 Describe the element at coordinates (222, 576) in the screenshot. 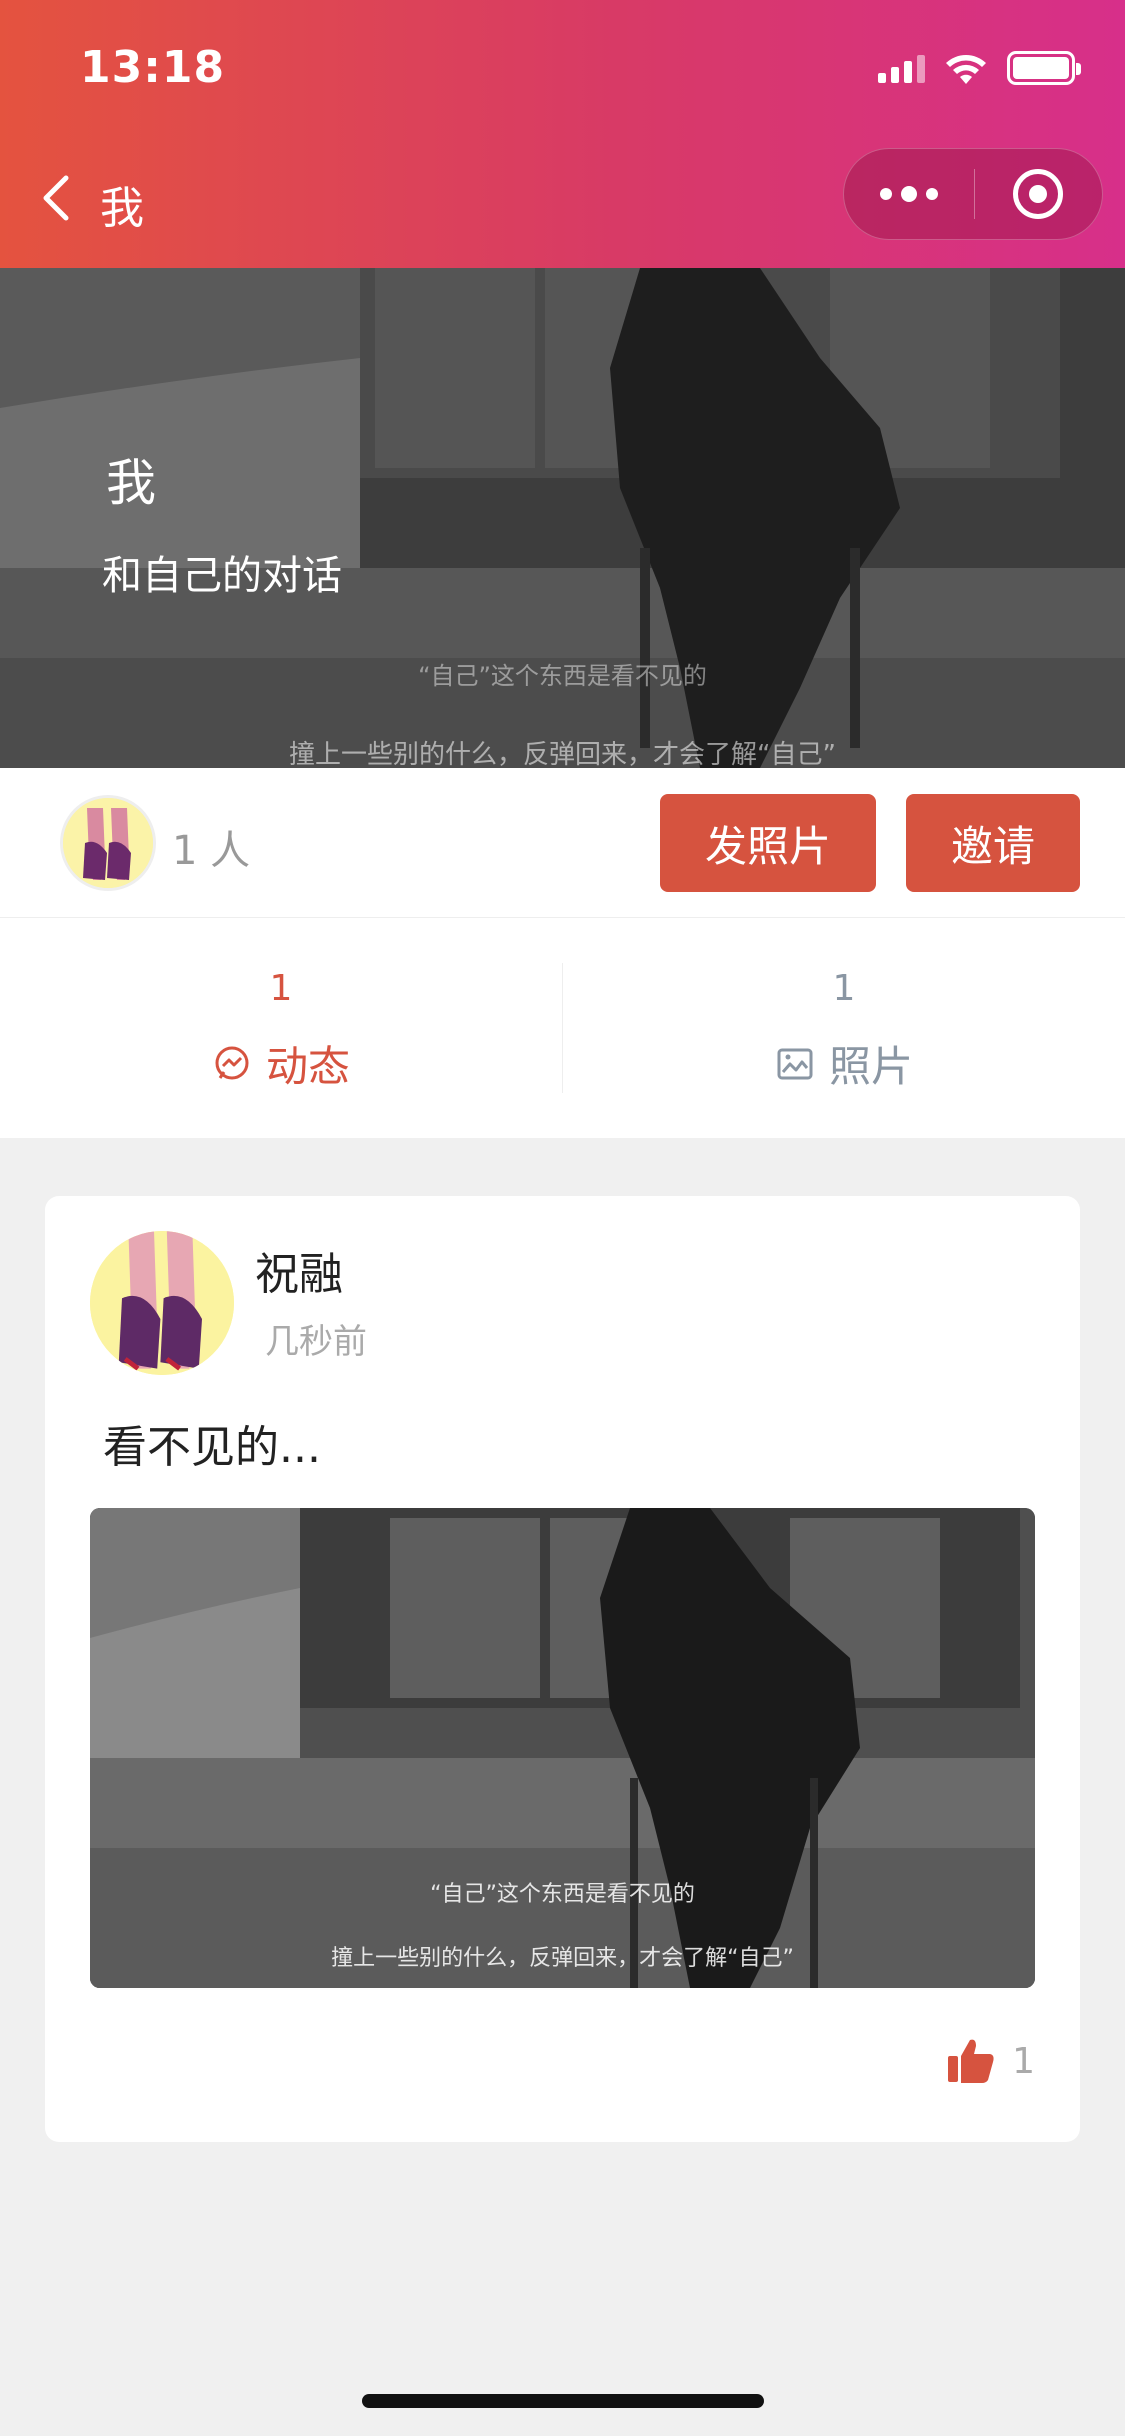

I see `banner-subtitle: 和自己的对话` at that location.